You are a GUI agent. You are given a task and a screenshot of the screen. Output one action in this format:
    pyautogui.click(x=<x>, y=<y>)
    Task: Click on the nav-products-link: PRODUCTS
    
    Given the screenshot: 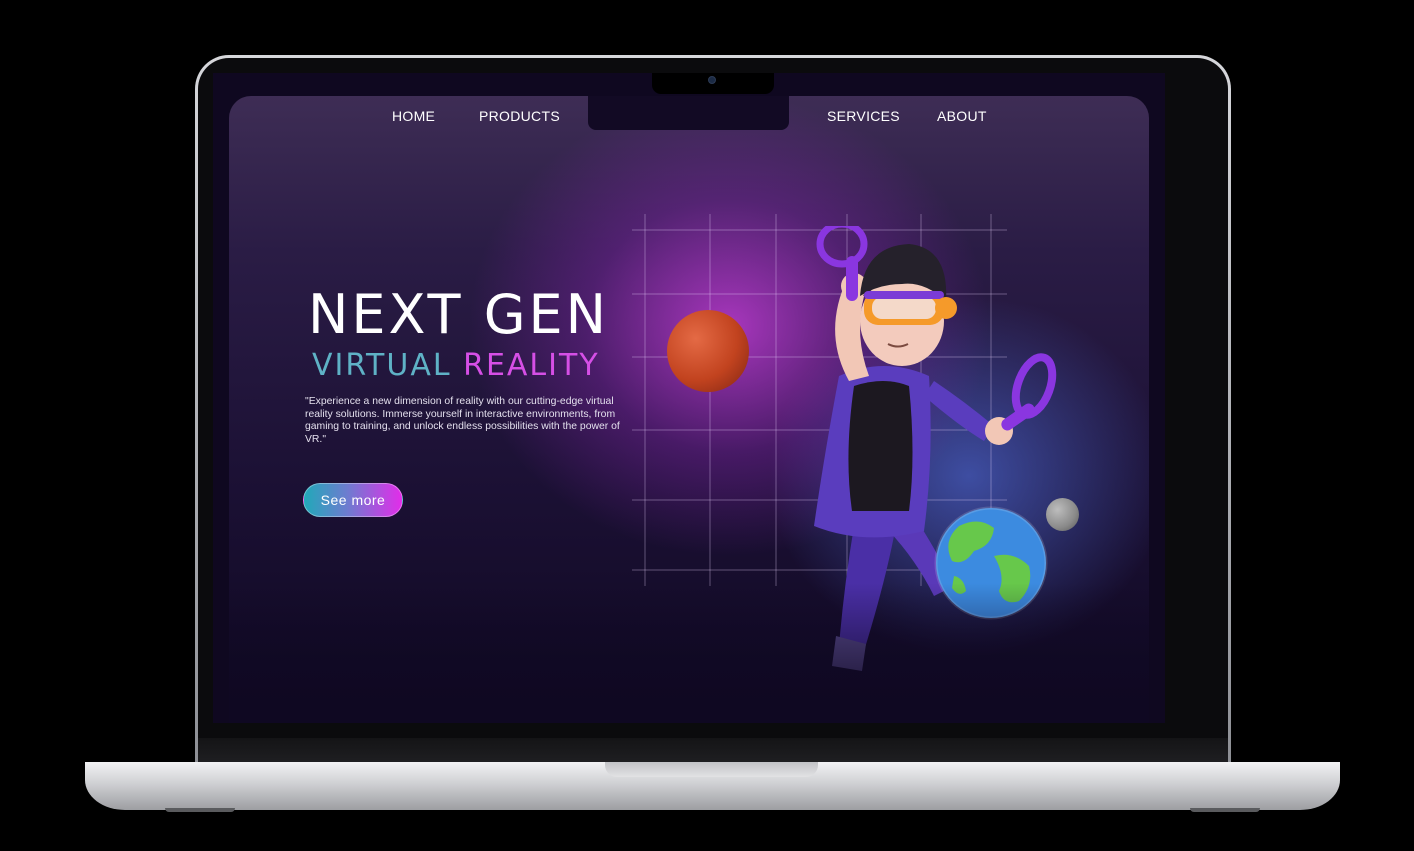 What is the action you would take?
    pyautogui.click(x=519, y=116)
    